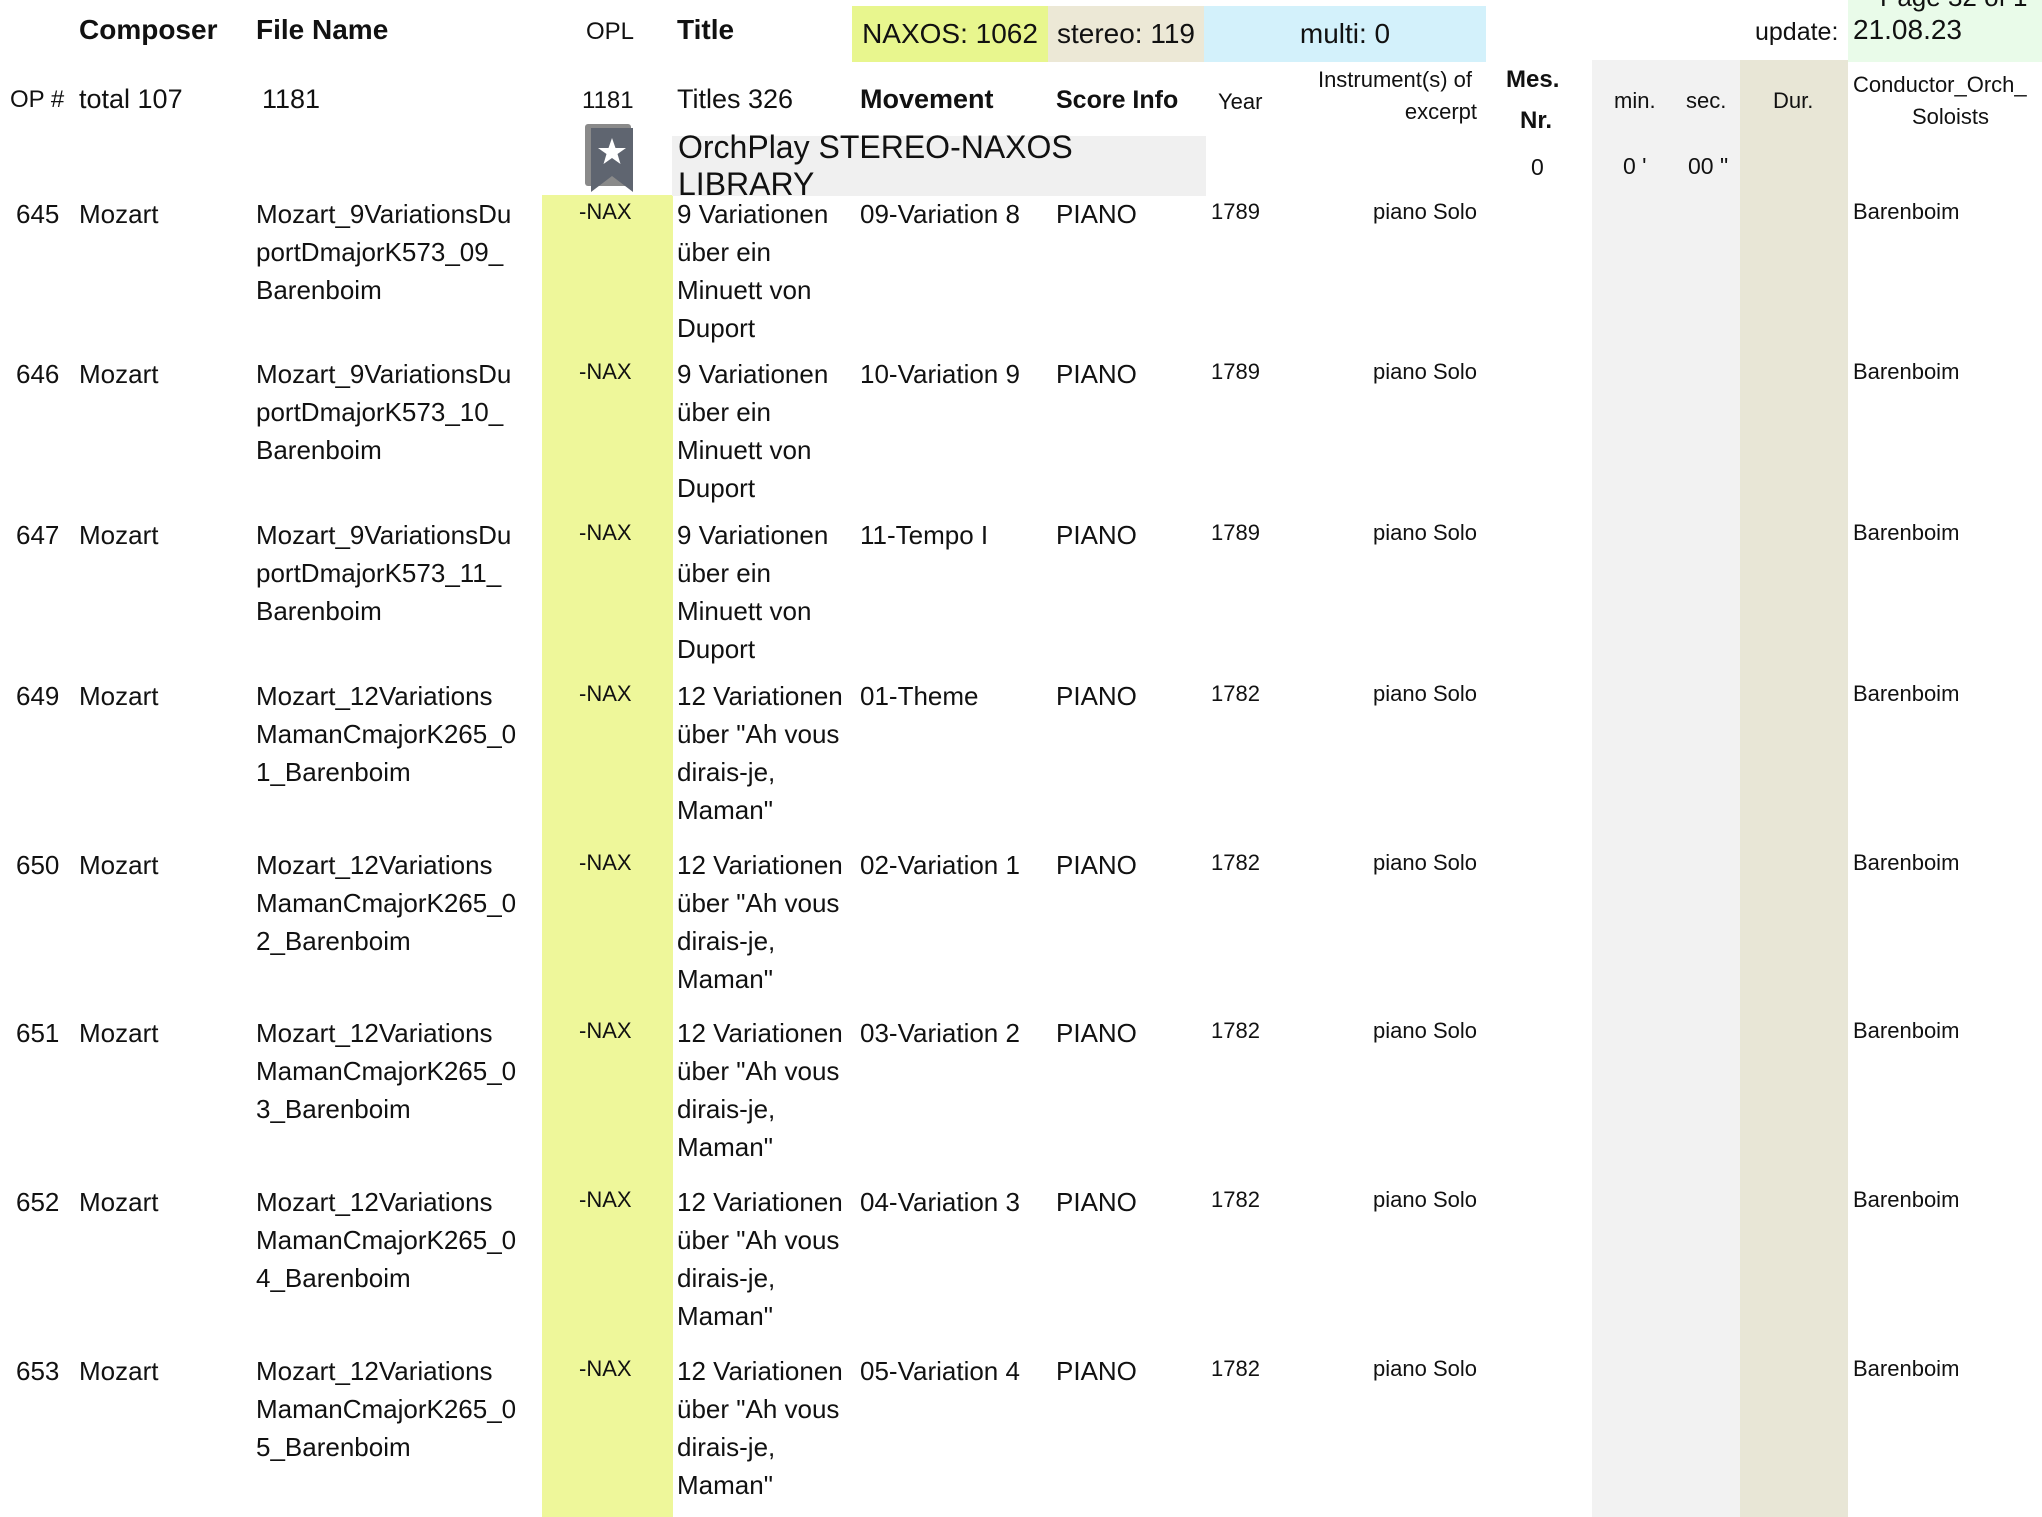  What do you see at coordinates (38, 214) in the screenshot?
I see `op-number: 645` at bounding box center [38, 214].